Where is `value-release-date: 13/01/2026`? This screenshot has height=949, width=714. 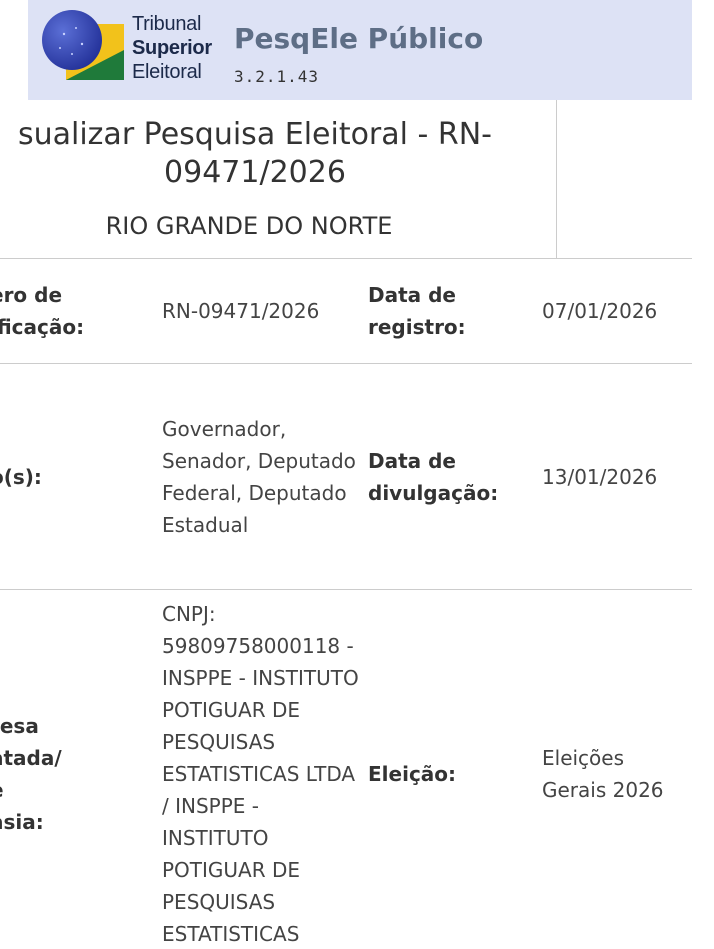 value-release-date: 13/01/2026 is located at coordinates (611, 476).